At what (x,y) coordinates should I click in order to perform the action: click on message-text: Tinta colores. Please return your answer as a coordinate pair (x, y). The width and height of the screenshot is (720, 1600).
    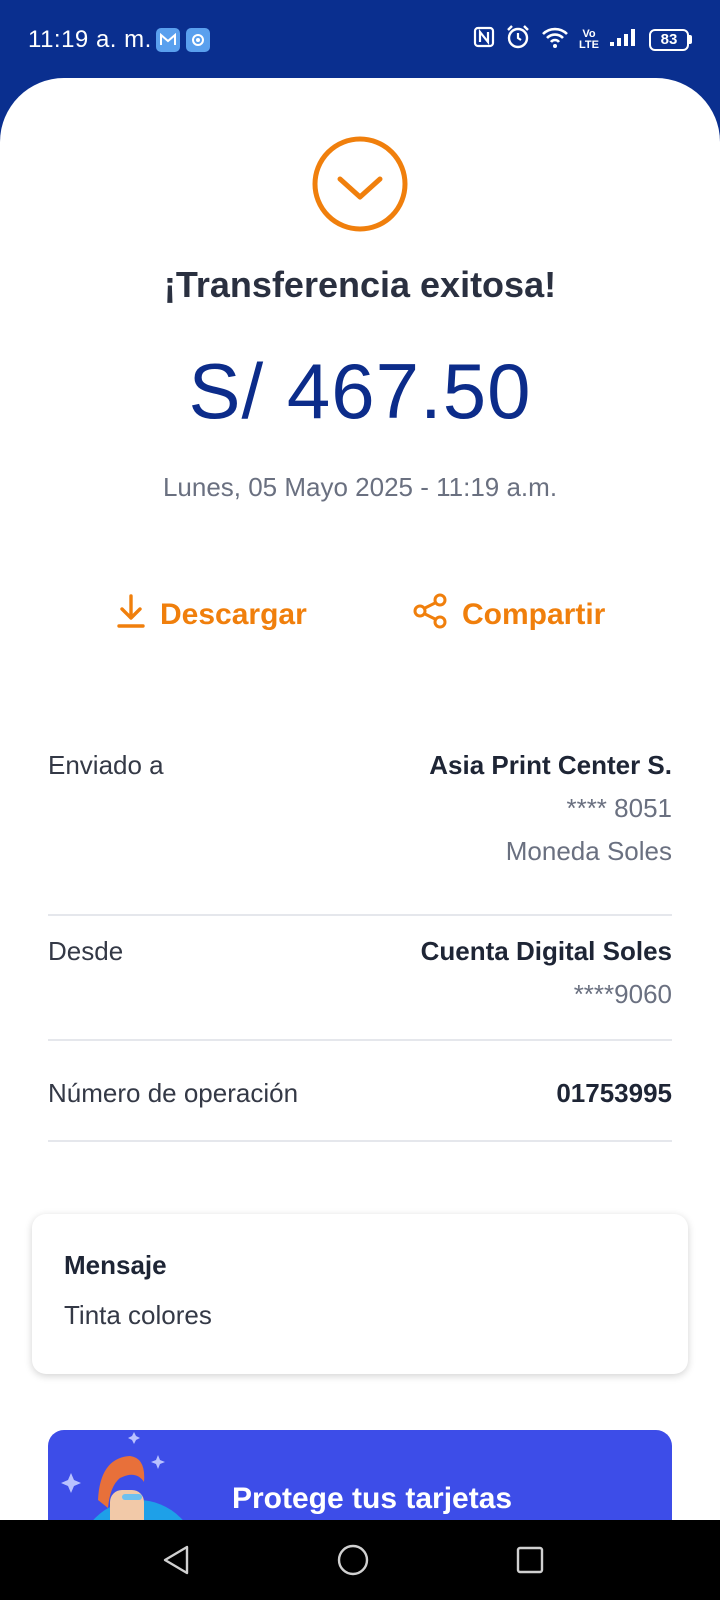
    Looking at the image, I should click on (138, 1315).